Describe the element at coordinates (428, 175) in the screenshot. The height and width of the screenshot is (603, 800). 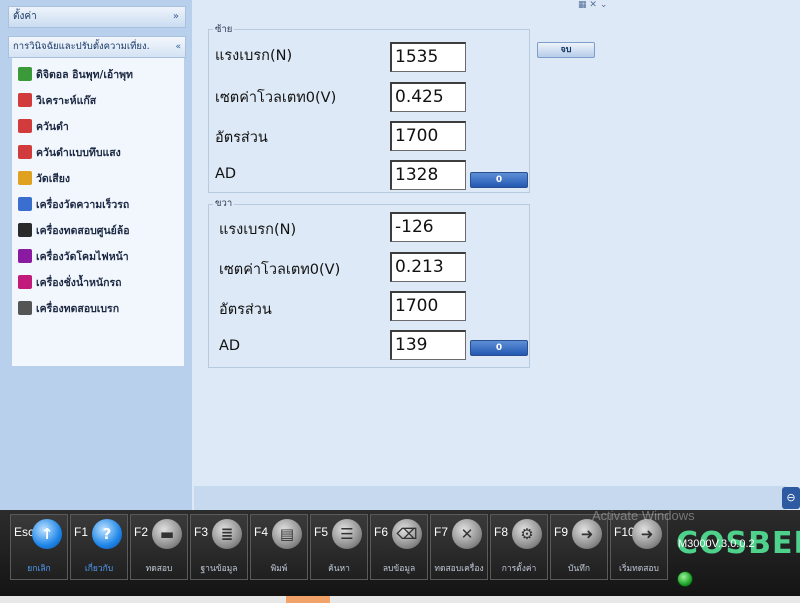
I see `left-ad-field: 1328` at that location.